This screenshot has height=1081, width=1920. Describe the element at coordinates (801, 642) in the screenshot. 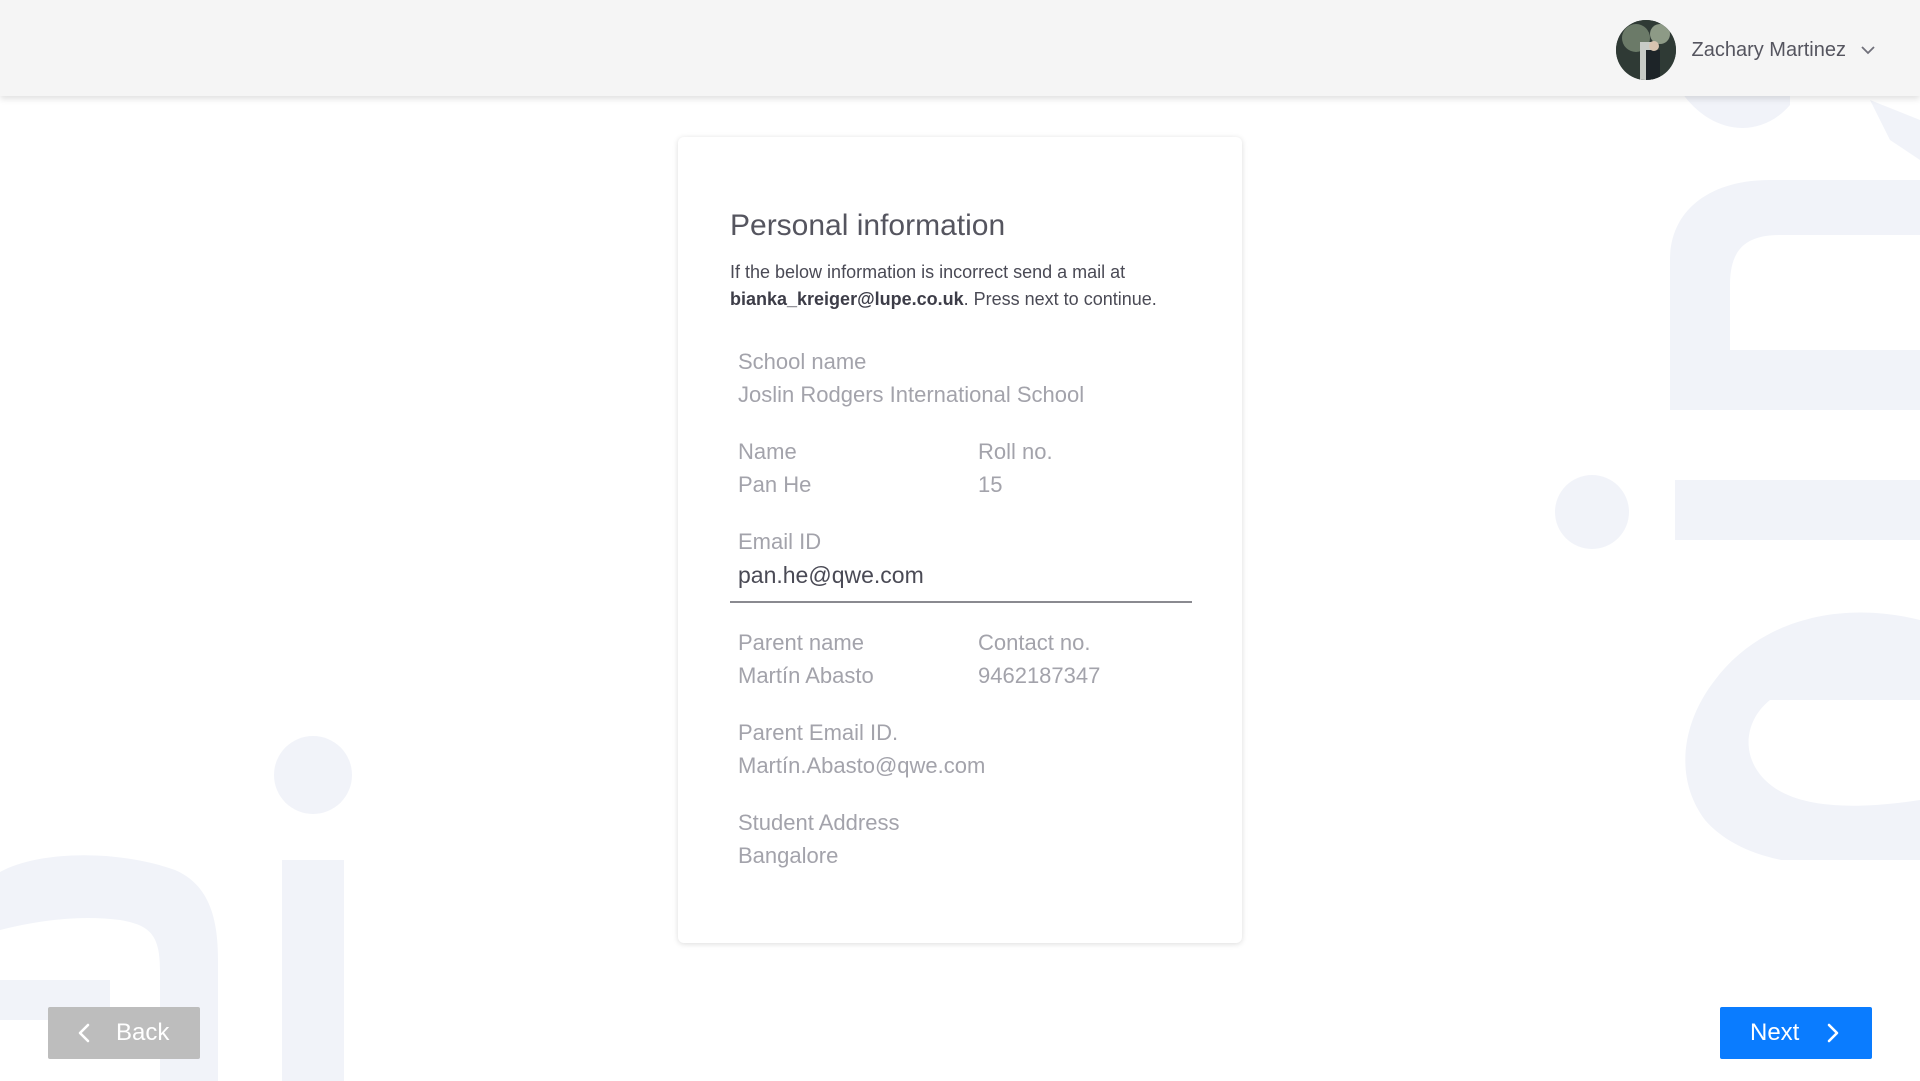

I see `parent-name-label: Parent name` at that location.